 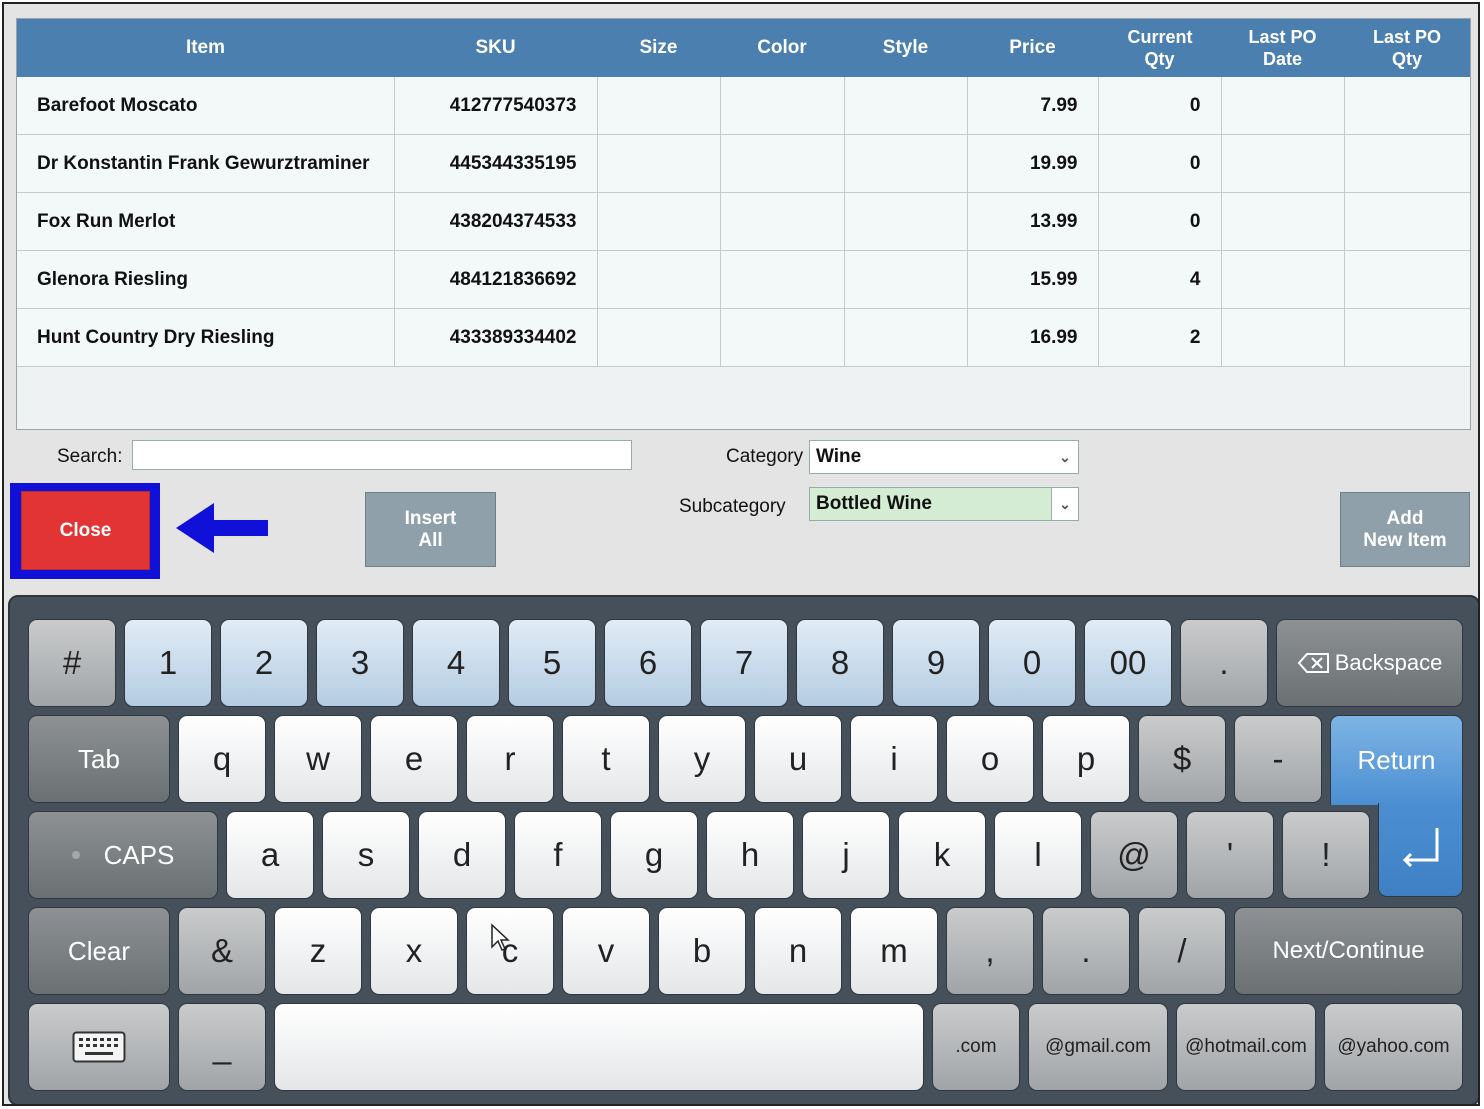 What do you see at coordinates (414, 951) in the screenshot?
I see `key-x: x` at bounding box center [414, 951].